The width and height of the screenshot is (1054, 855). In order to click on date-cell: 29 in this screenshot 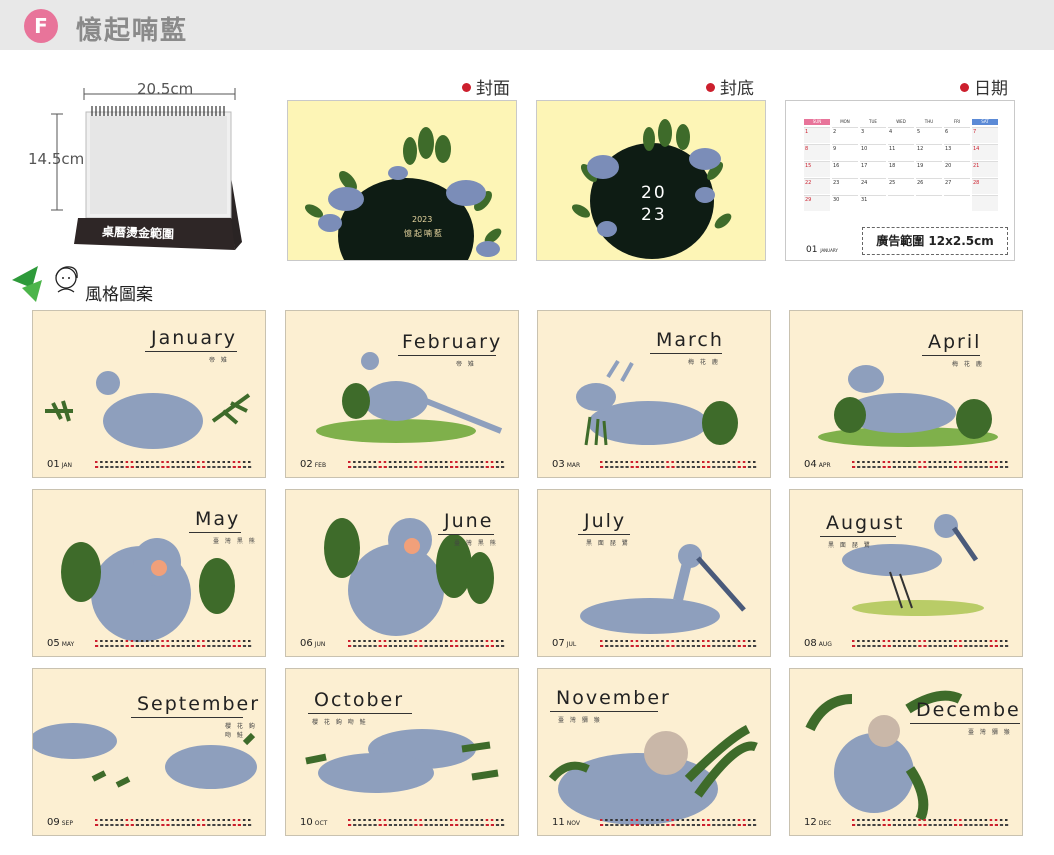, I will do `click(817, 203)`.